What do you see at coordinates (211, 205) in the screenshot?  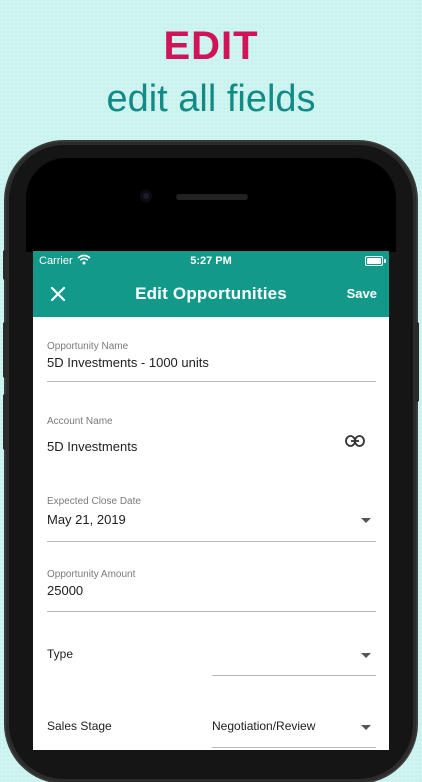 I see `phone-top-bezel` at bounding box center [211, 205].